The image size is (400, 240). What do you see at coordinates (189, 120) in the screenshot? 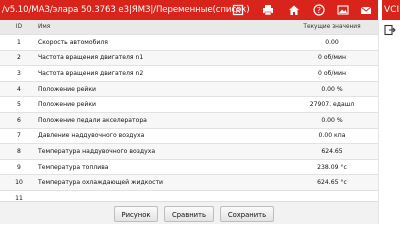
I see `table-row: 6 Положение педали акселератора 0.00 %` at bounding box center [189, 120].